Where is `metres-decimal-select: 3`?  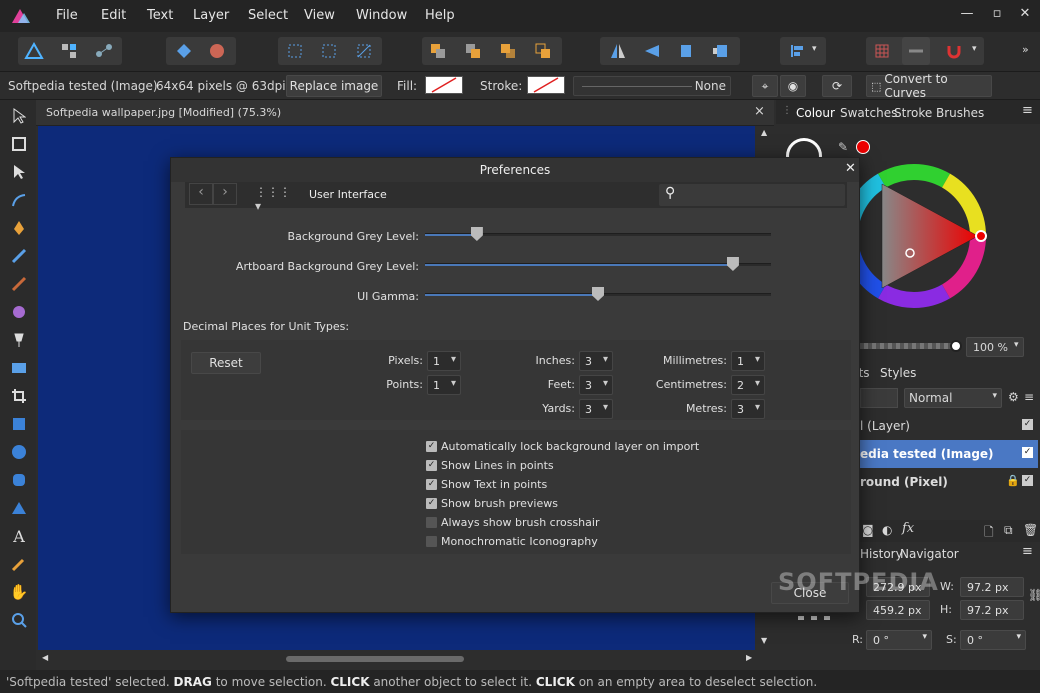 metres-decimal-select: 3 is located at coordinates (748, 409).